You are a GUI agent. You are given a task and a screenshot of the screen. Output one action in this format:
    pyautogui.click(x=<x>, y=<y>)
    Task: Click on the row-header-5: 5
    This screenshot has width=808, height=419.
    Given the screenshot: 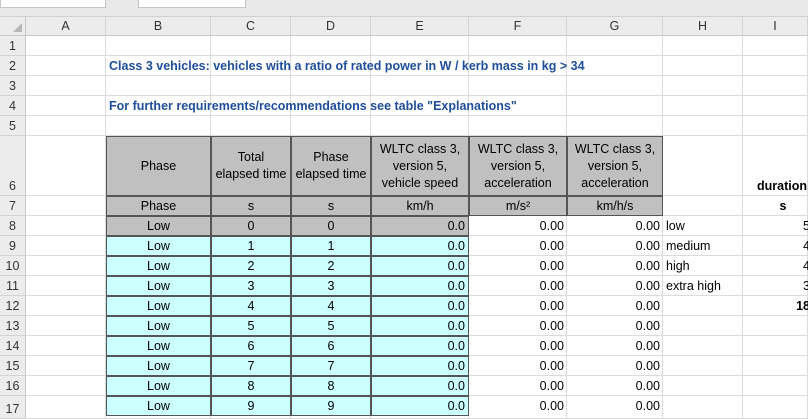 What is the action you would take?
    pyautogui.click(x=13, y=126)
    